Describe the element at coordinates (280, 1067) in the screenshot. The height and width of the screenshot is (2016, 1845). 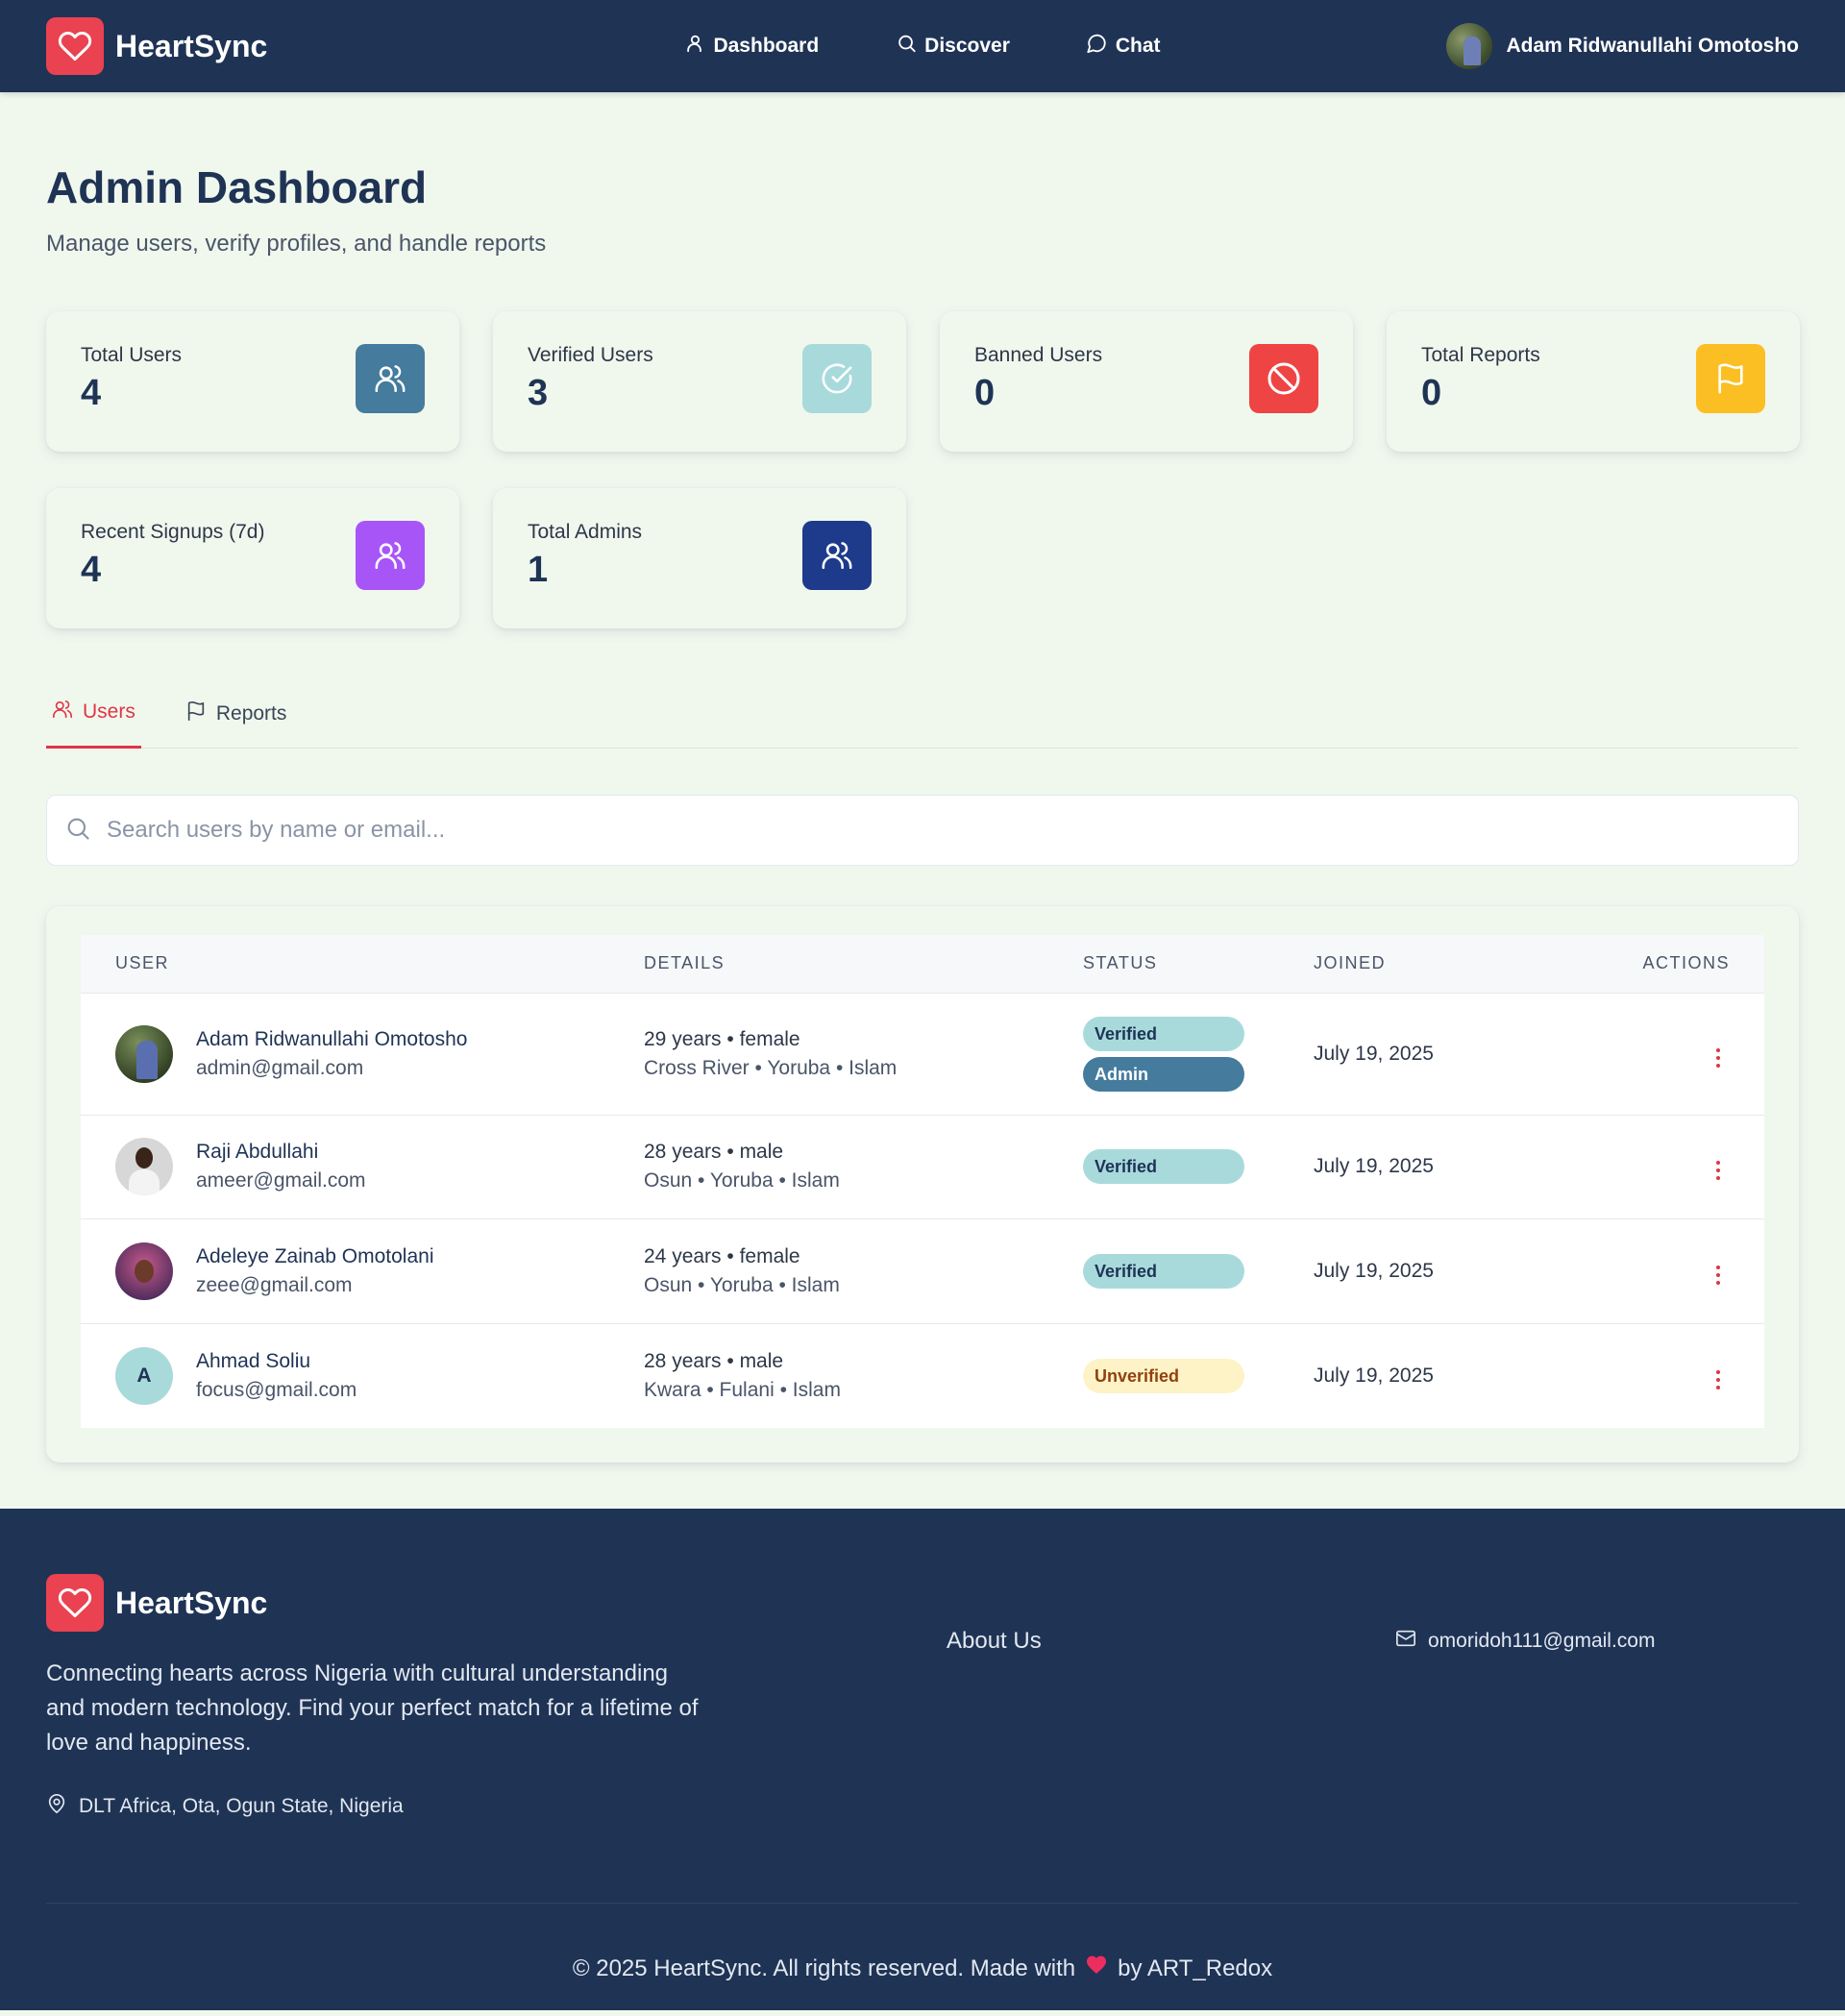
I see `user-email: admin@gmail.com` at that location.